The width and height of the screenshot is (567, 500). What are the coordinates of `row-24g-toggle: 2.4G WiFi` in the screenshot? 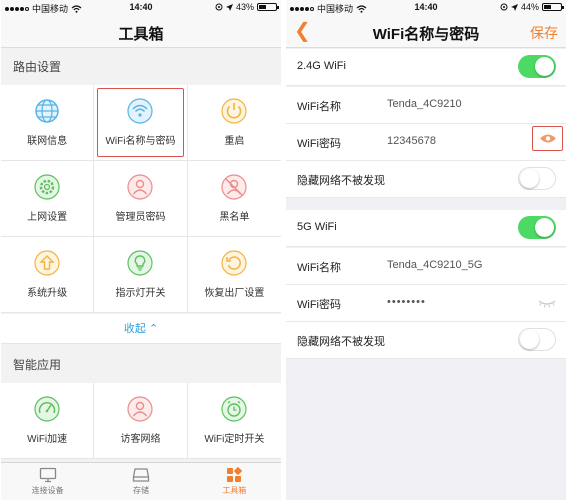 It's located at (426, 67).